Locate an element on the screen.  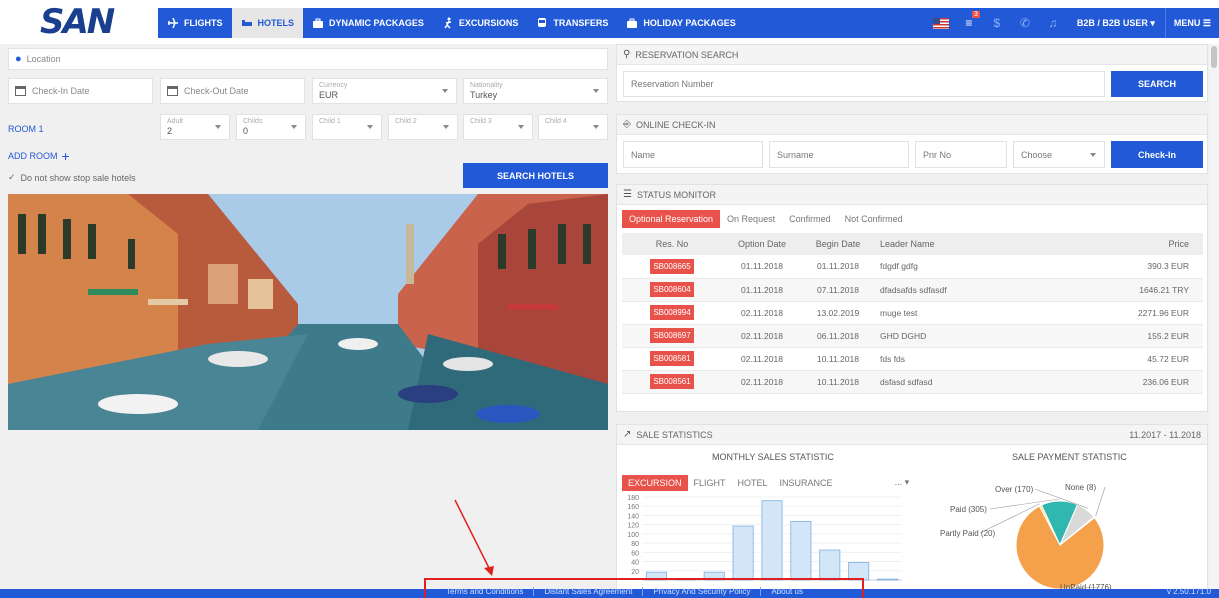
annotation-arrow is located at coordinates (474, 537).